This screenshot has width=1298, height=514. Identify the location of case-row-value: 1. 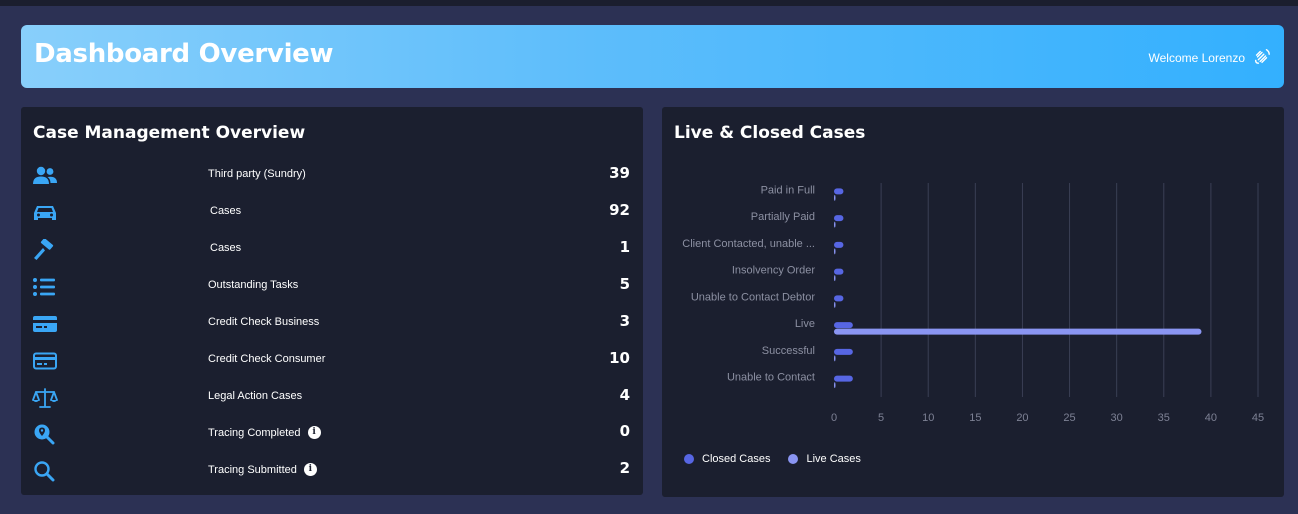
(624, 247).